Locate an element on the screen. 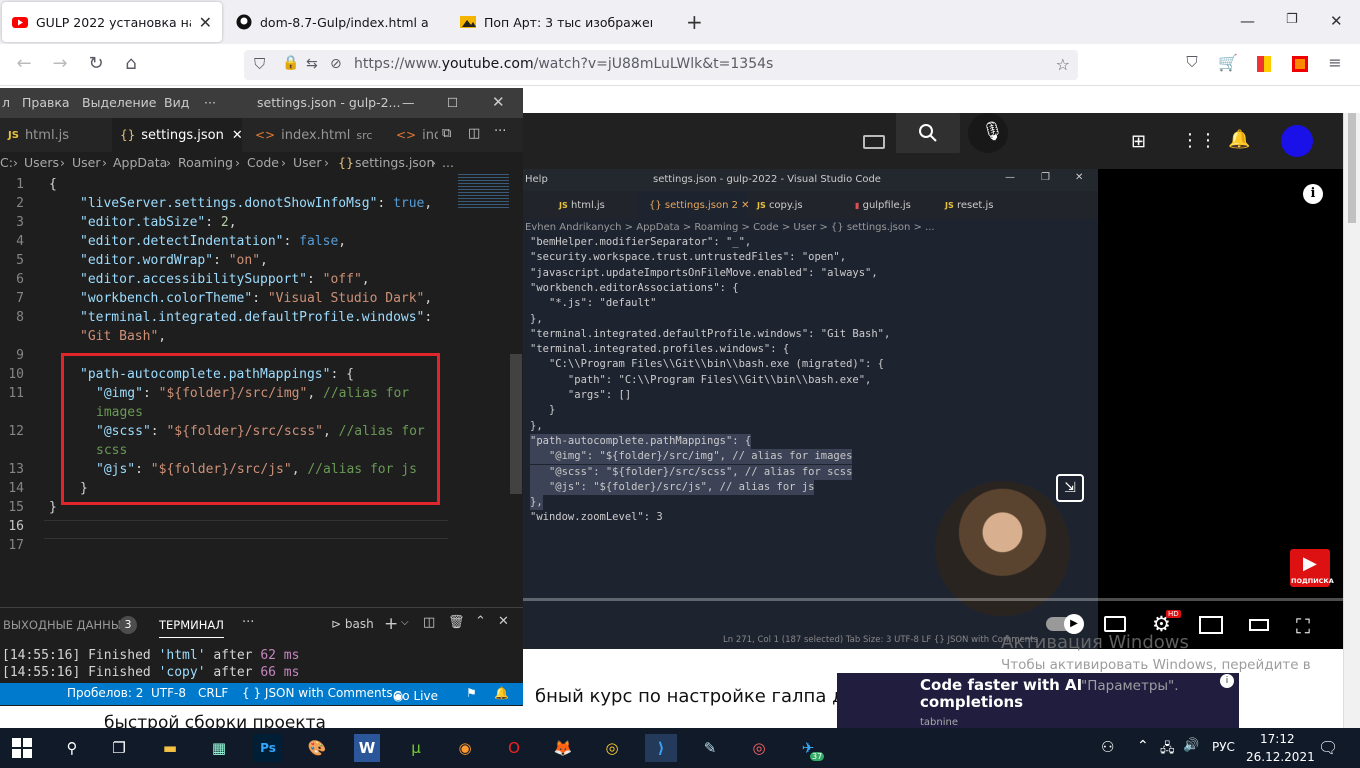  voice-search-button: 🎙 is located at coordinates (988, 133).